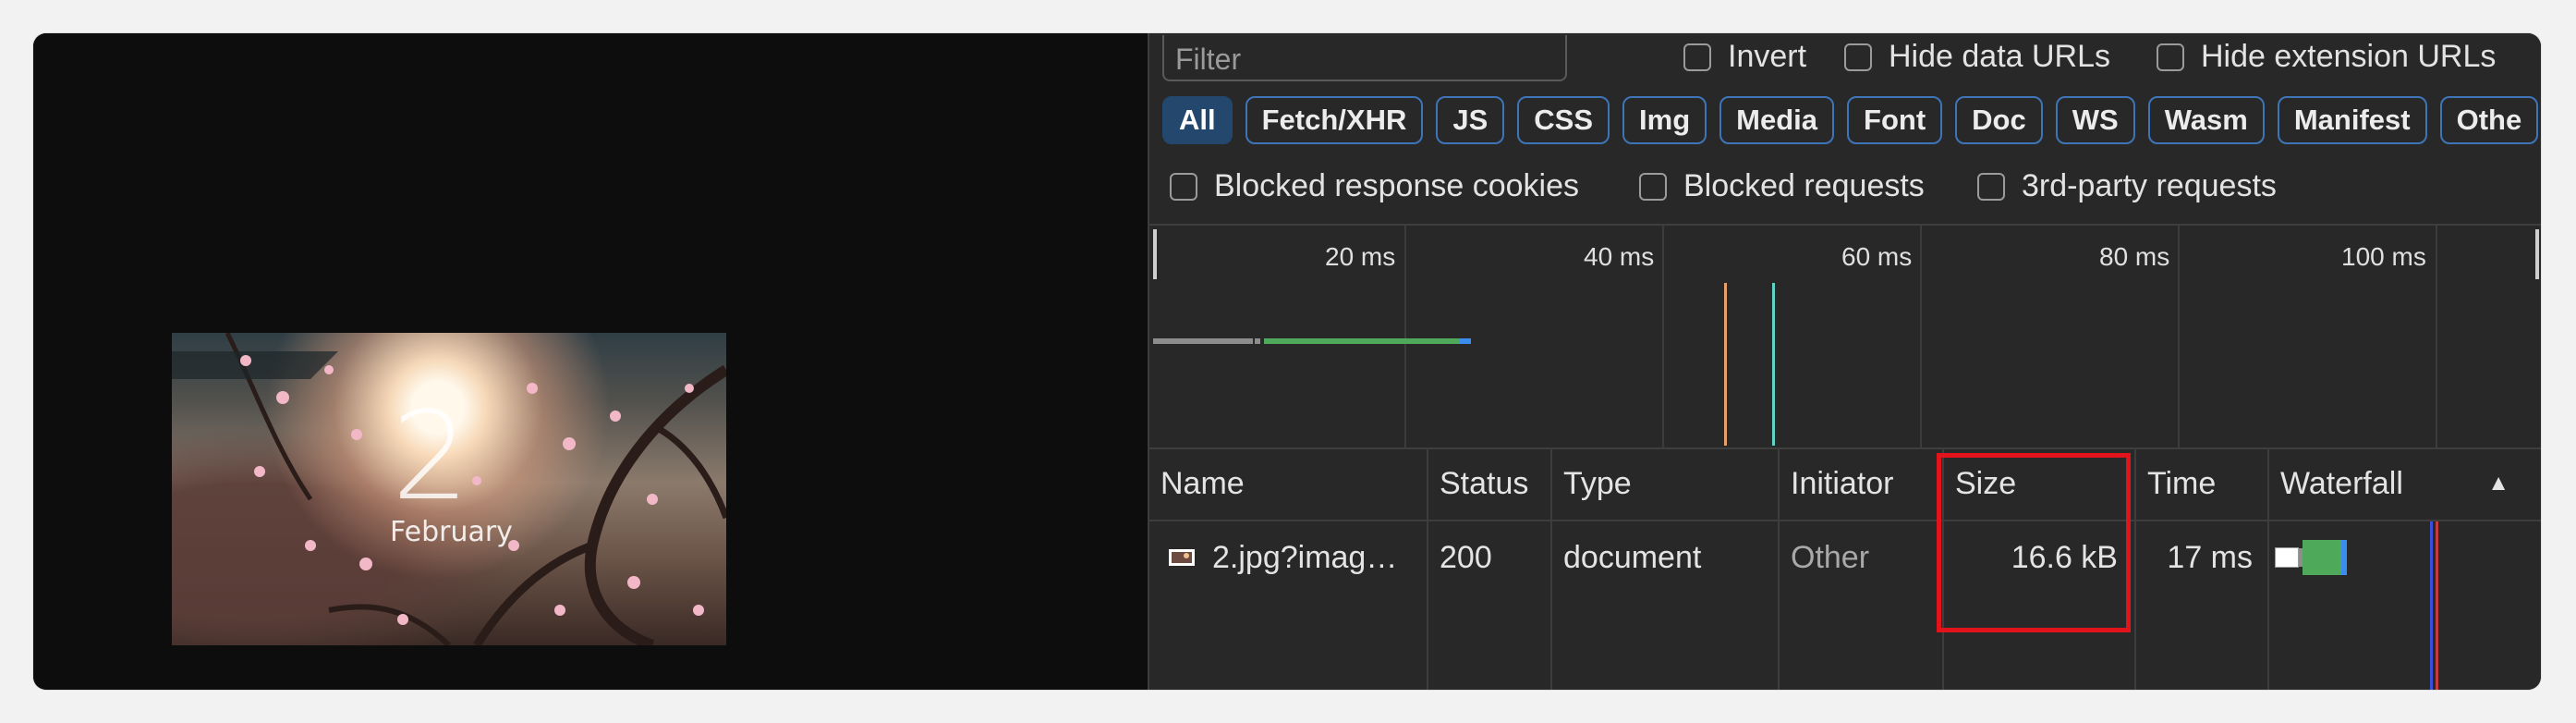 The image size is (2576, 723). What do you see at coordinates (430, 457) in the screenshot?
I see `date-day-number: 2` at bounding box center [430, 457].